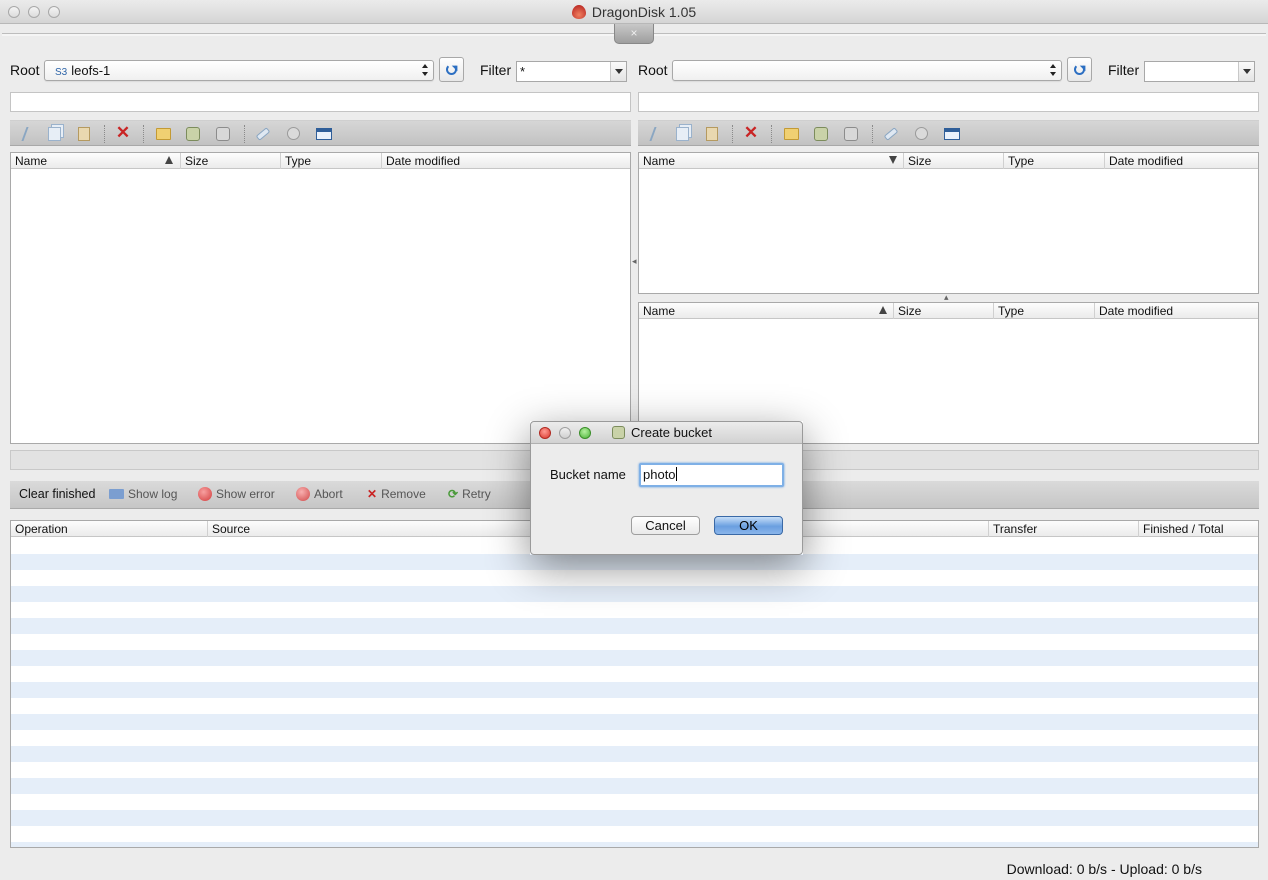 The width and height of the screenshot is (1268, 880). Describe the element at coordinates (34, 12) in the screenshot. I see `minimize-window-button` at that location.